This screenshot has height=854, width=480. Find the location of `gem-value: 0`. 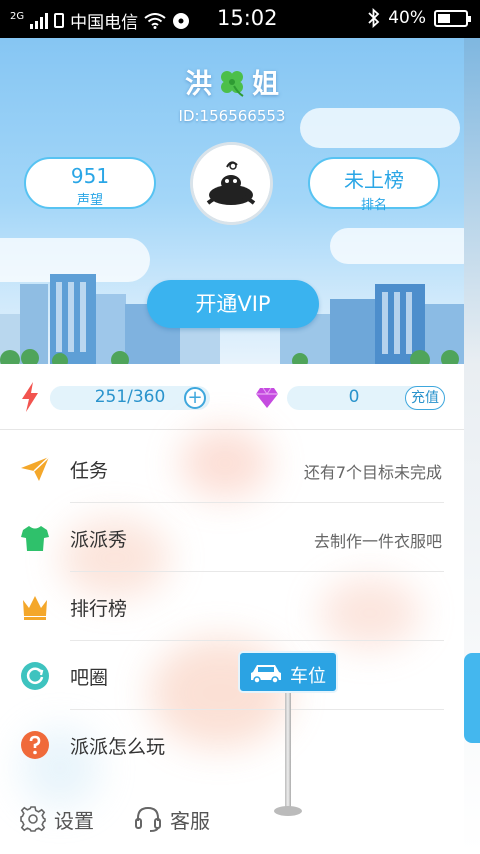

gem-value: 0 is located at coordinates (354, 397).